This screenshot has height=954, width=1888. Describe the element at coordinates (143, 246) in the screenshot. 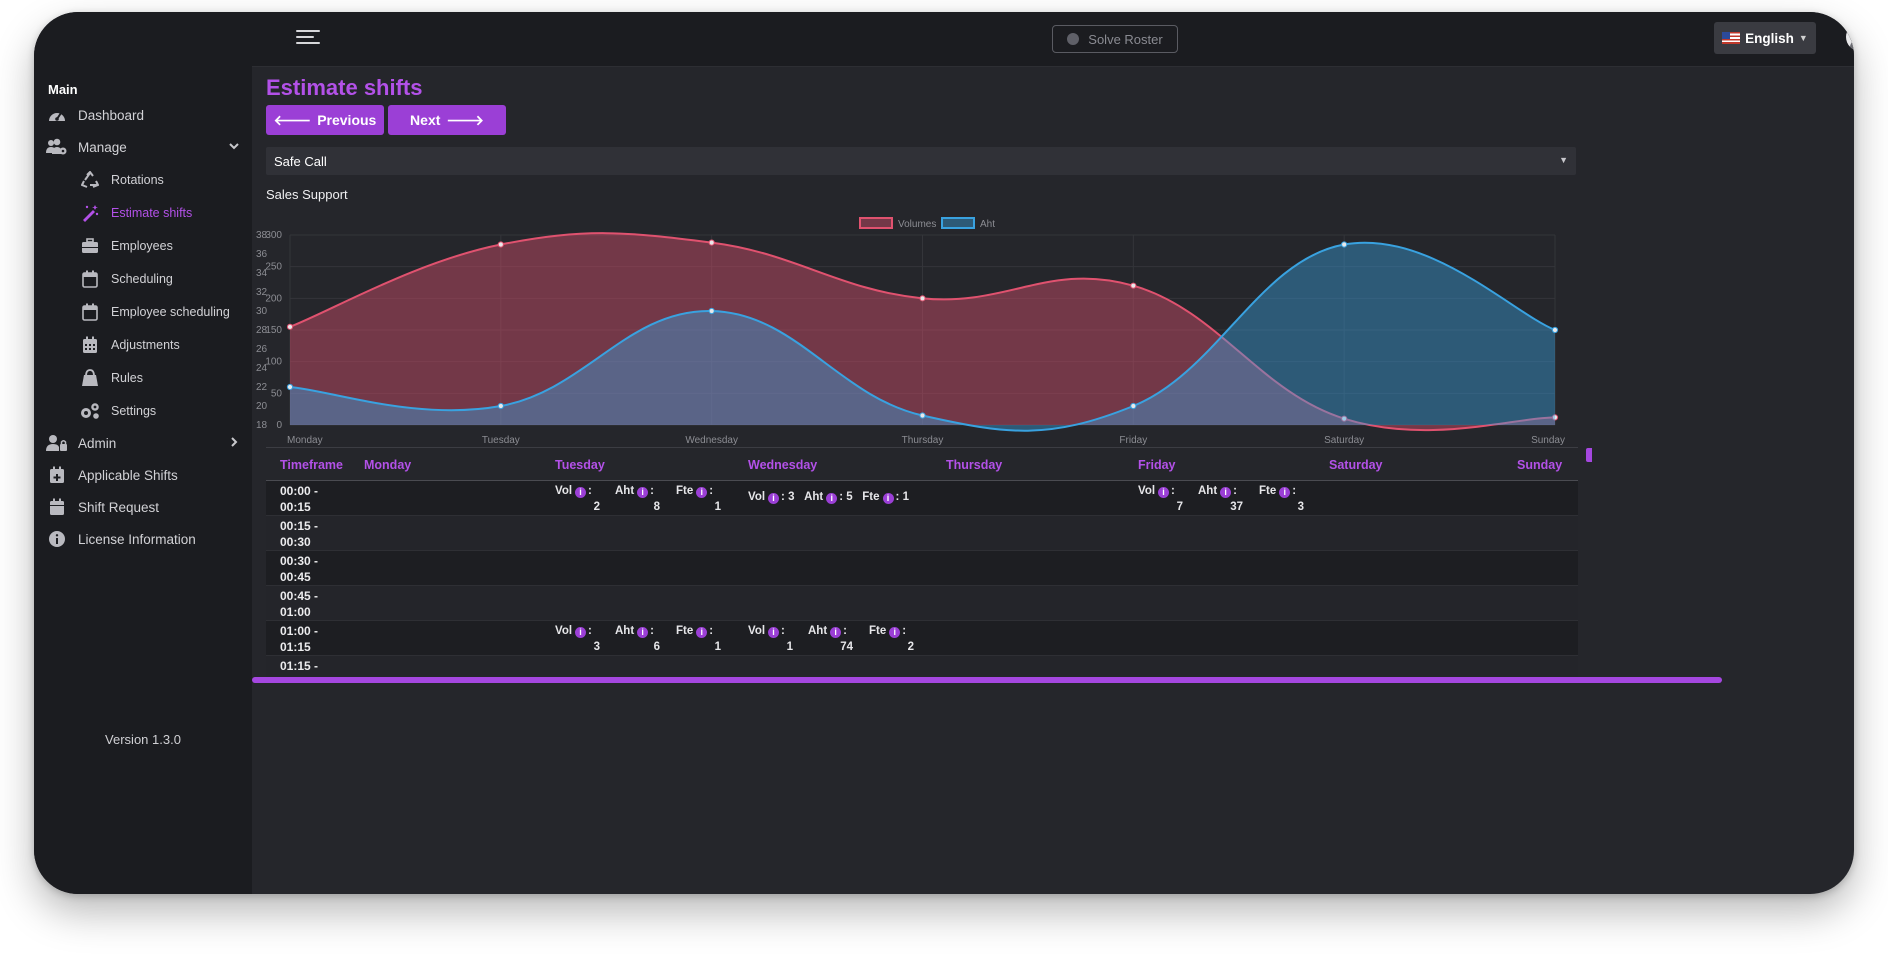

I see `sidebar-item-employees: Employees` at that location.